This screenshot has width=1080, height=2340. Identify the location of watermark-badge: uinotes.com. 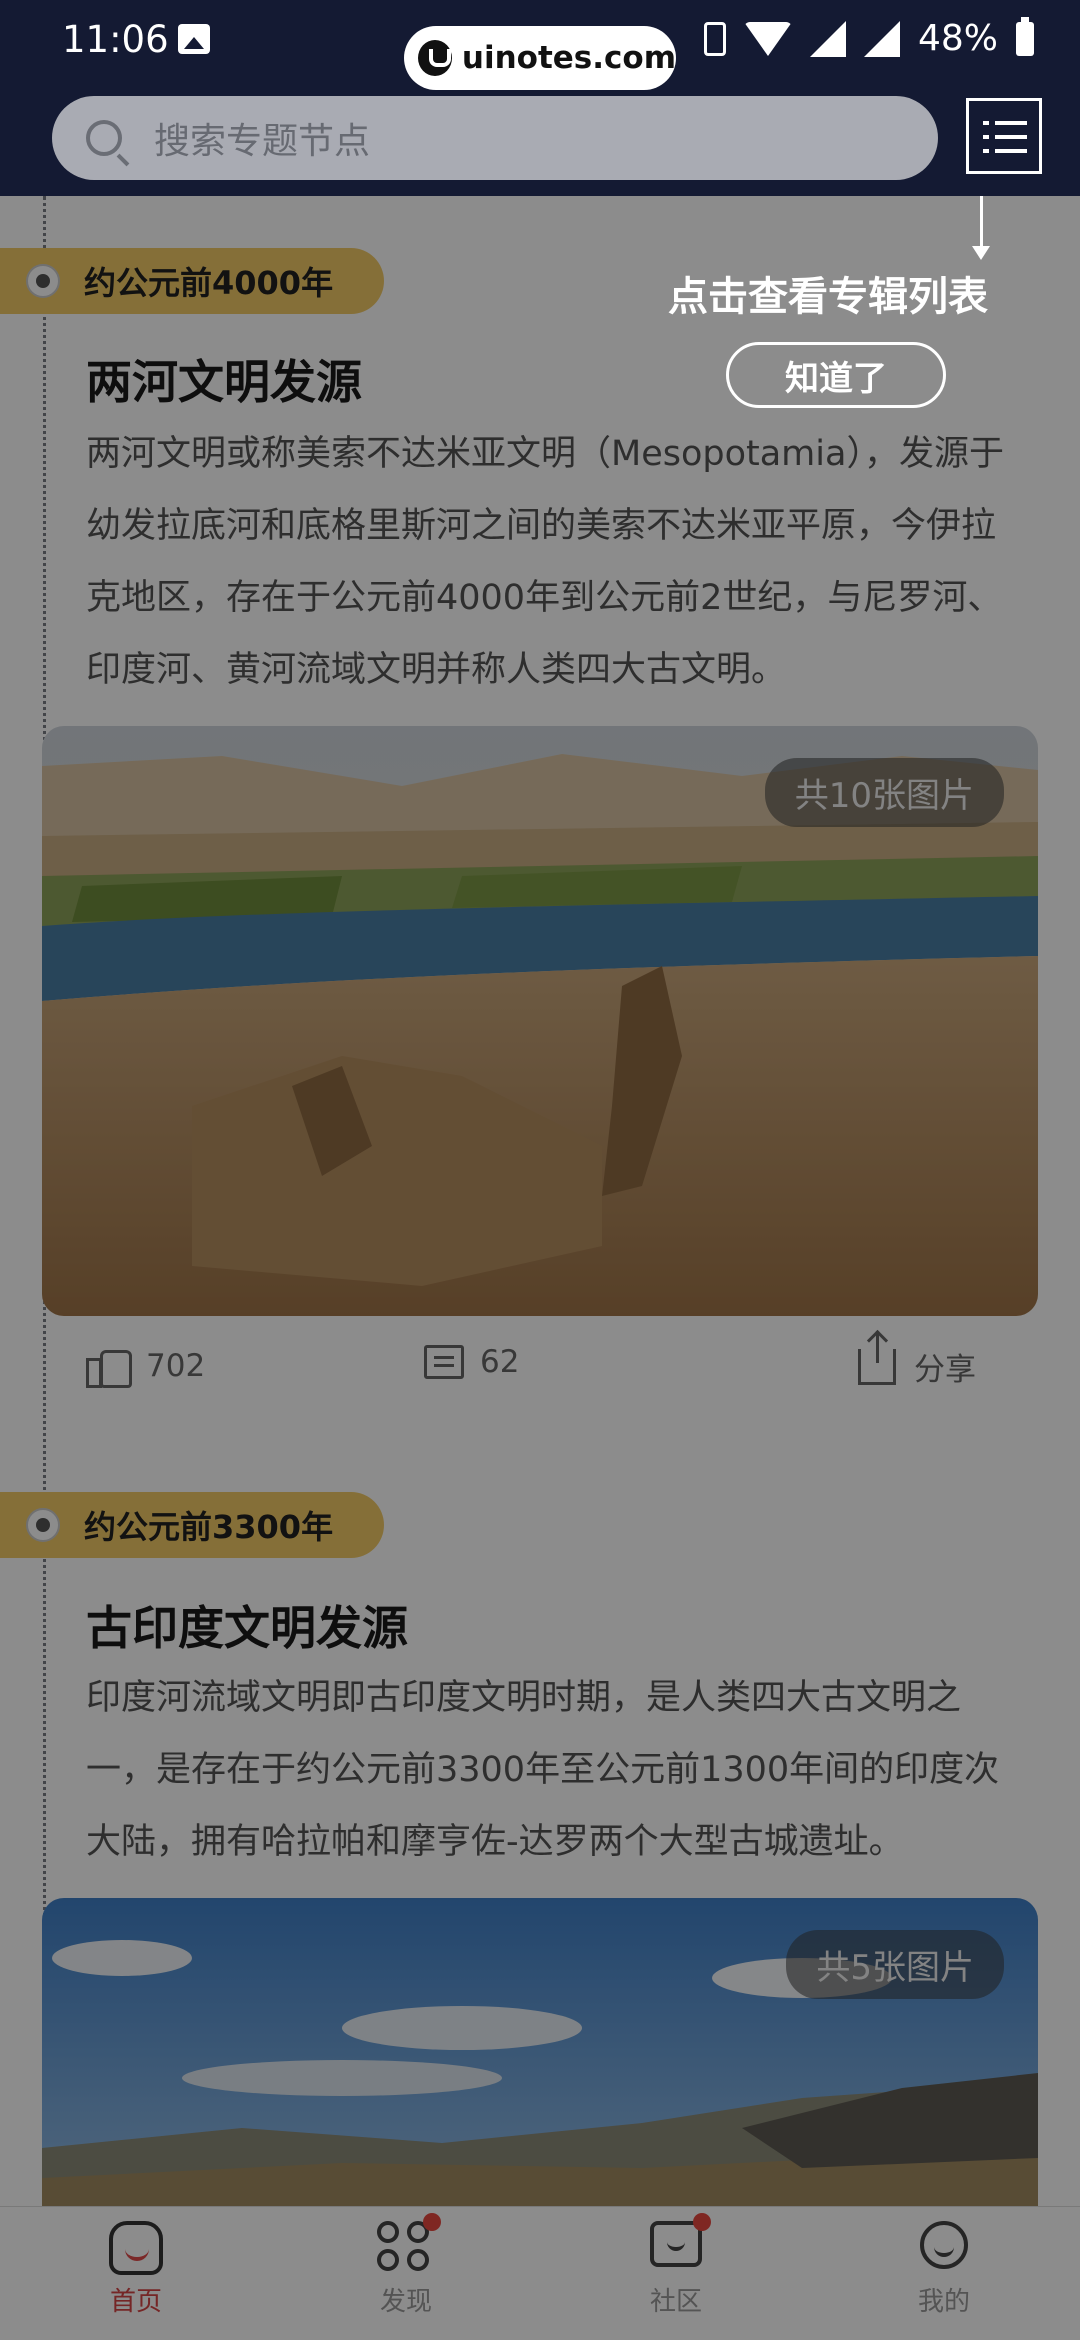
(540, 58).